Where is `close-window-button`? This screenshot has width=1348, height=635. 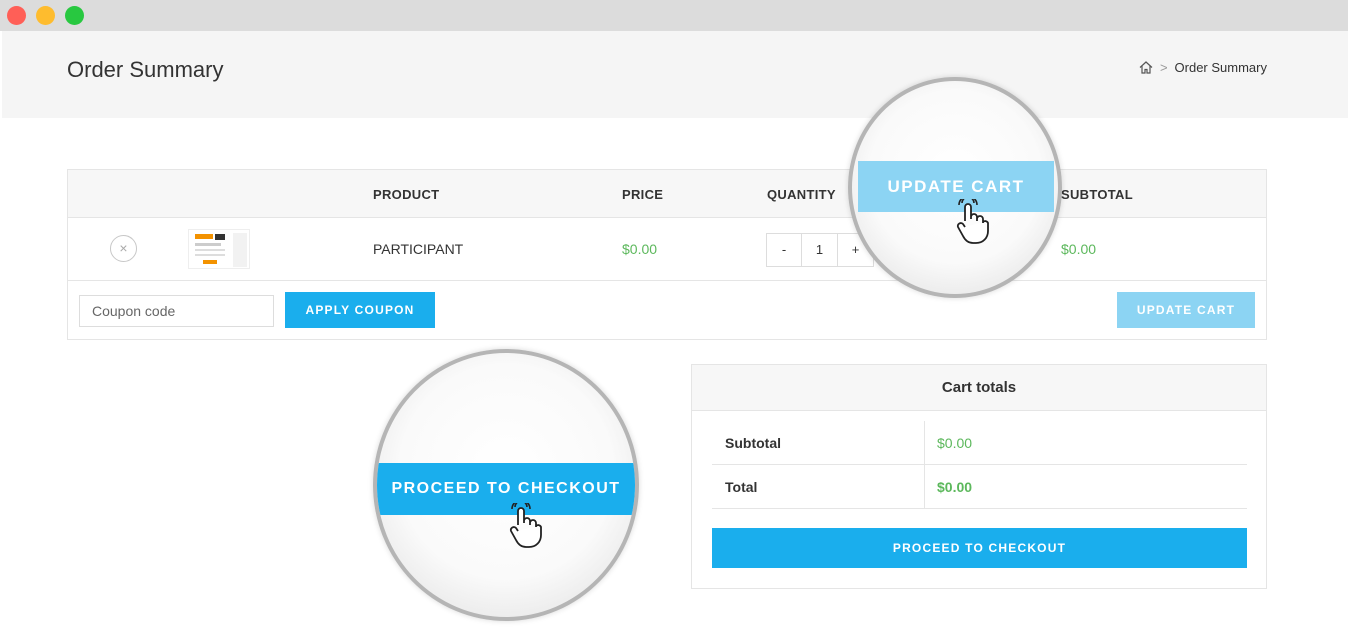 close-window-button is located at coordinates (16, 15).